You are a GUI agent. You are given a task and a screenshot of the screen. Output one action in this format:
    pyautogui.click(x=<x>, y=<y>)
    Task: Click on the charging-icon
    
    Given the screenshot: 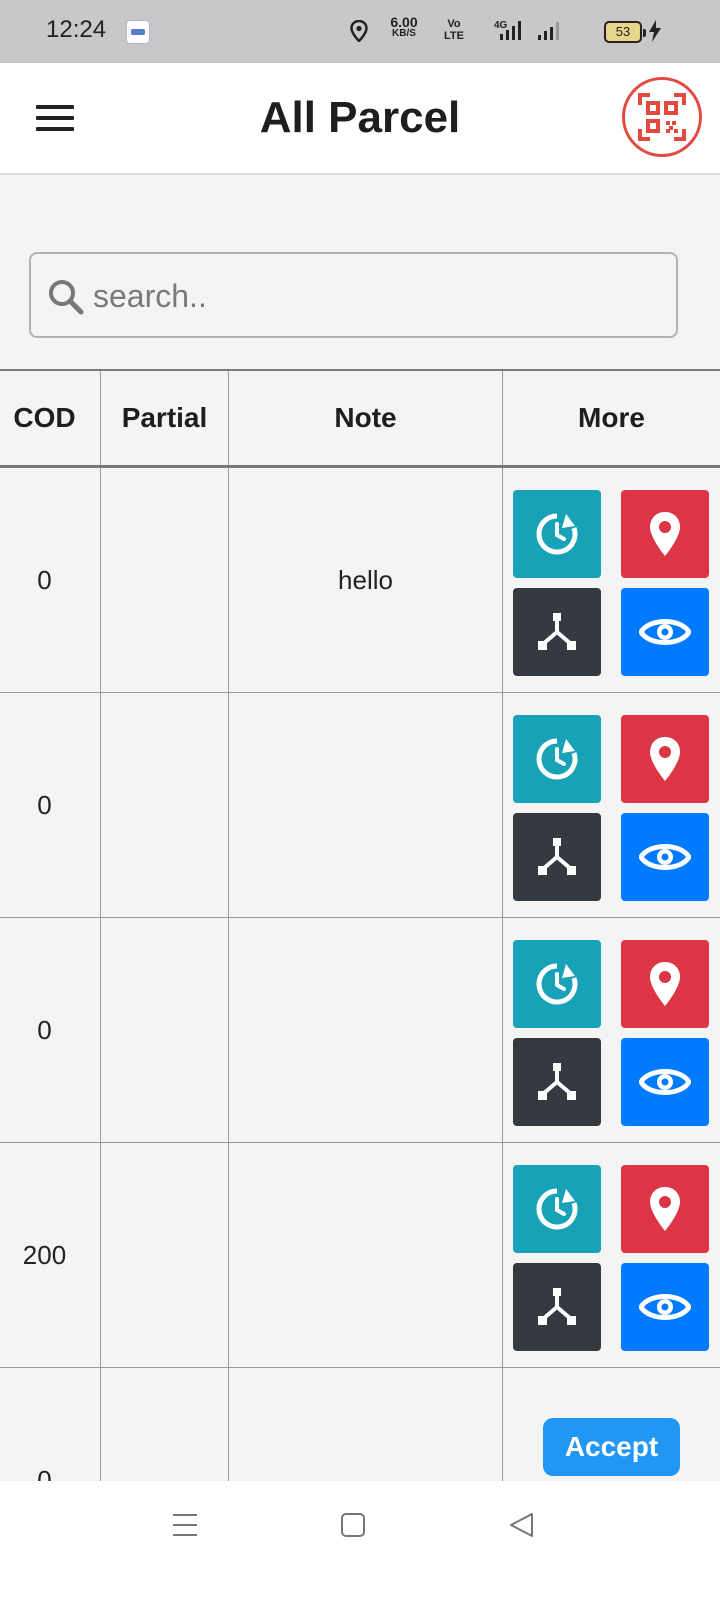 What is the action you would take?
    pyautogui.click(x=655, y=31)
    